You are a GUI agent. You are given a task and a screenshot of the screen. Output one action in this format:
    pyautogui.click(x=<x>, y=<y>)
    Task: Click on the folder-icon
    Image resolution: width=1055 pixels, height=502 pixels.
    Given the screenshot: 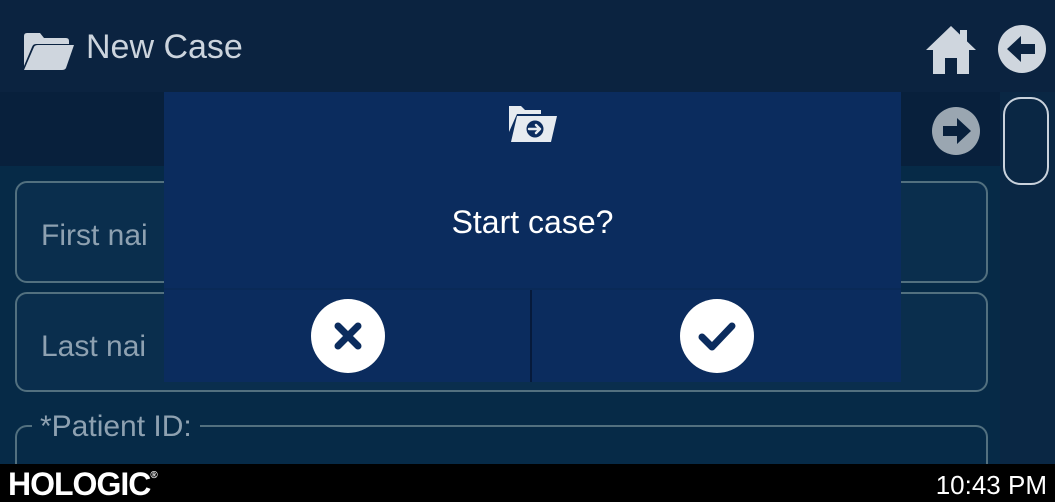 What is the action you would take?
    pyautogui.click(x=49, y=52)
    